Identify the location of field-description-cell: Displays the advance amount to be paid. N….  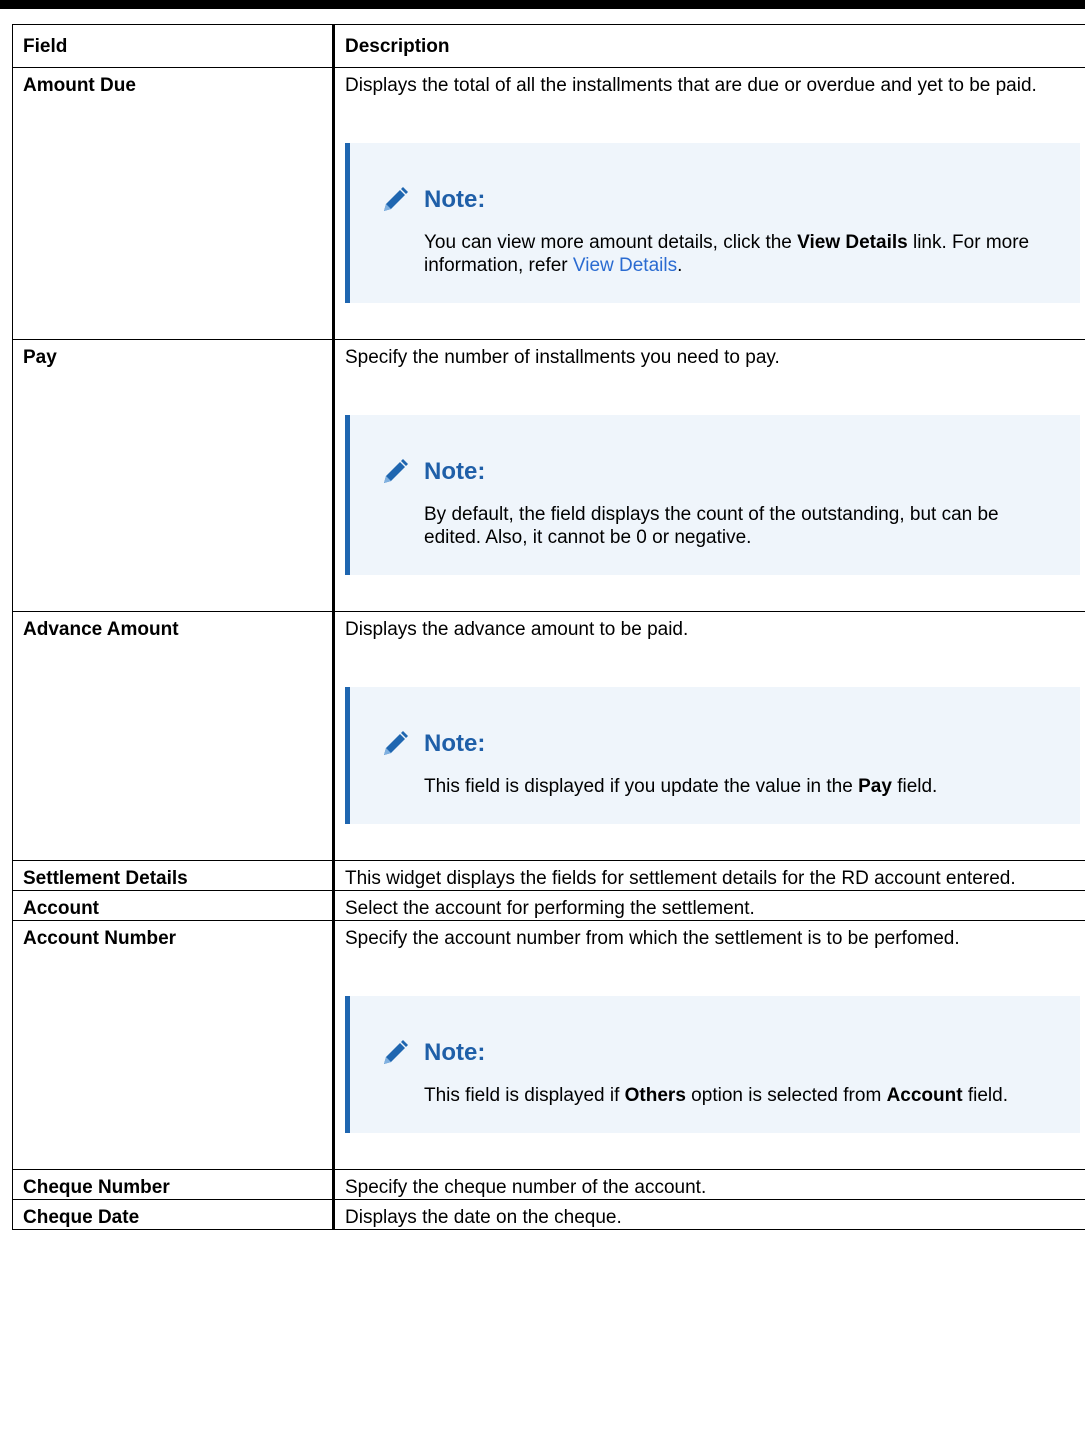
(709, 736).